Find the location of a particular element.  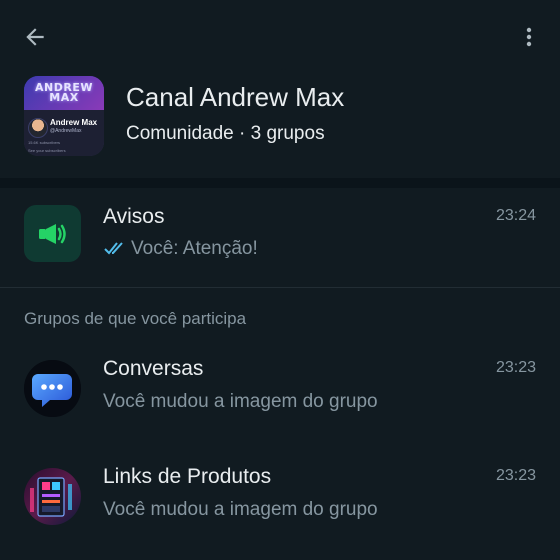

arrow-left-icon is located at coordinates (35, 37).